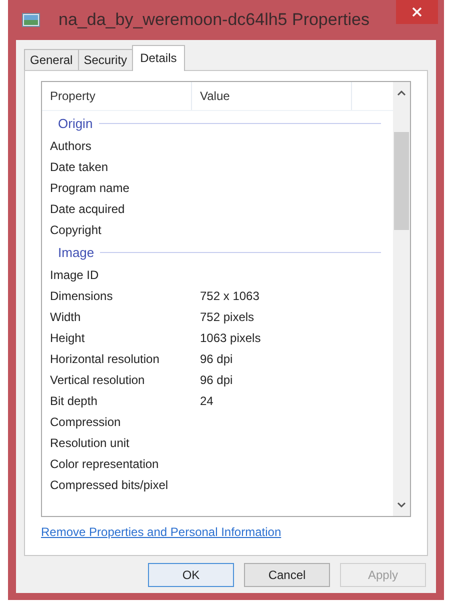 Image resolution: width=449 pixels, height=604 pixels. What do you see at coordinates (79, 167) in the screenshot?
I see `property-name: Date taken` at bounding box center [79, 167].